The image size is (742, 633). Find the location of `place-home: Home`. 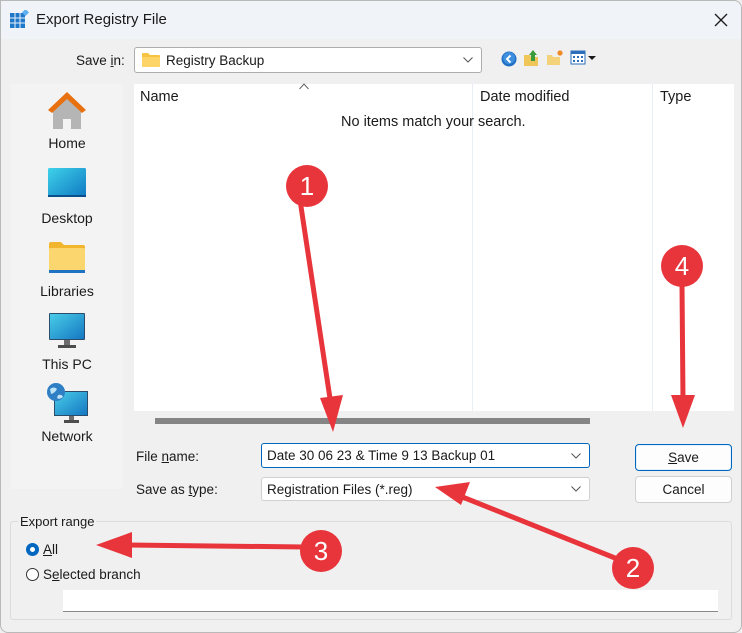

place-home: Home is located at coordinates (67, 120).